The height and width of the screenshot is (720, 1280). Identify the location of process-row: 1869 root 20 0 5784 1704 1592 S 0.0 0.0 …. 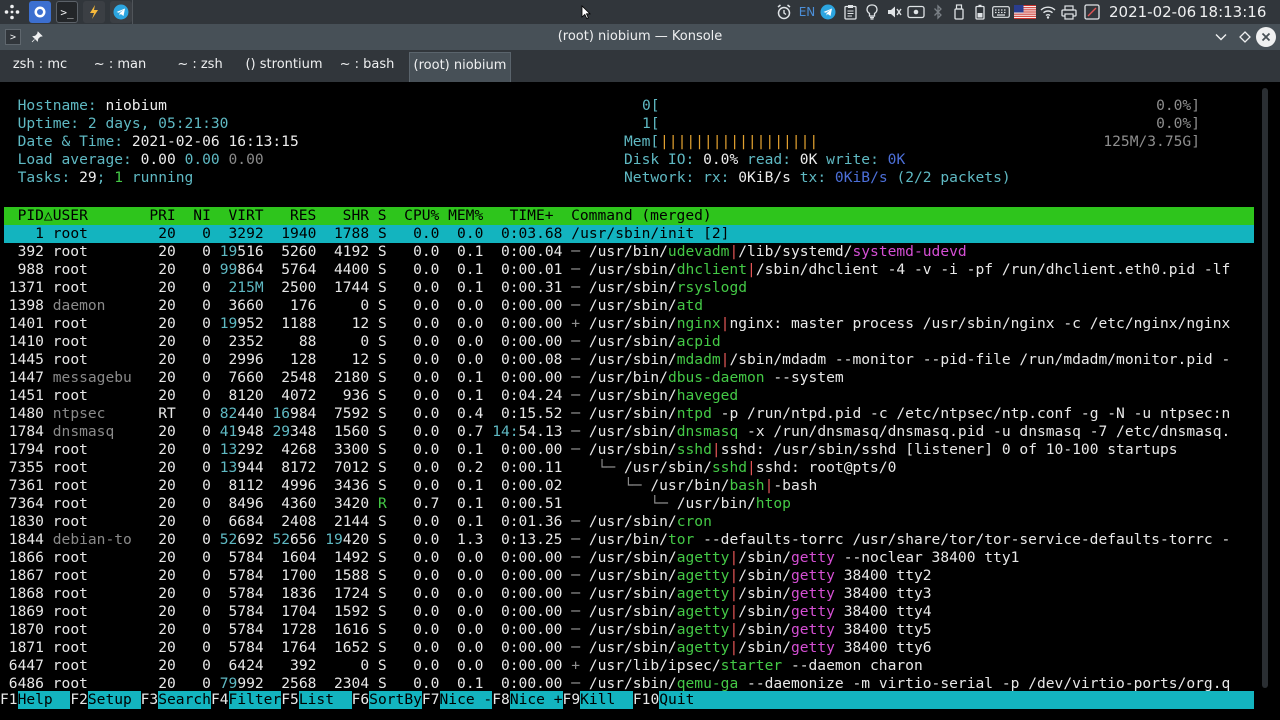
(640, 612).